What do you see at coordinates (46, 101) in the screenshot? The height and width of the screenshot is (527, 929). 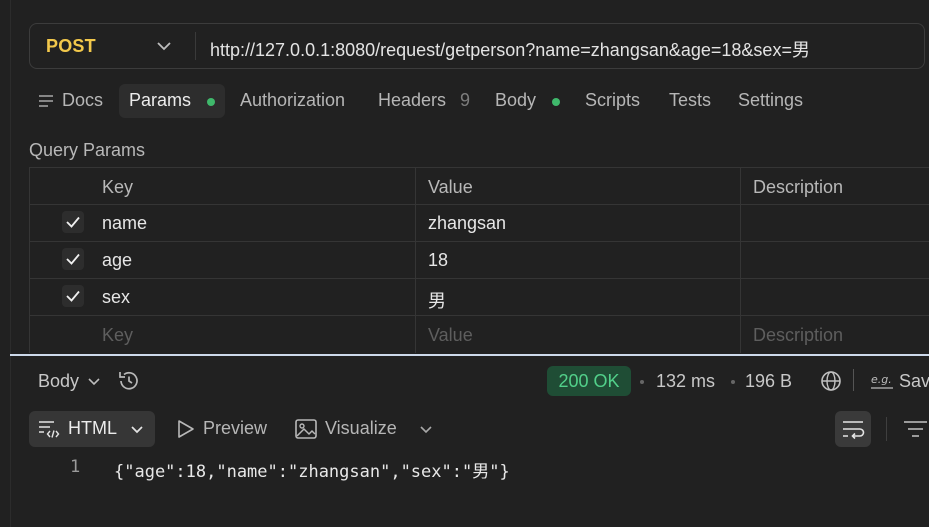 I see `docs-icon` at bounding box center [46, 101].